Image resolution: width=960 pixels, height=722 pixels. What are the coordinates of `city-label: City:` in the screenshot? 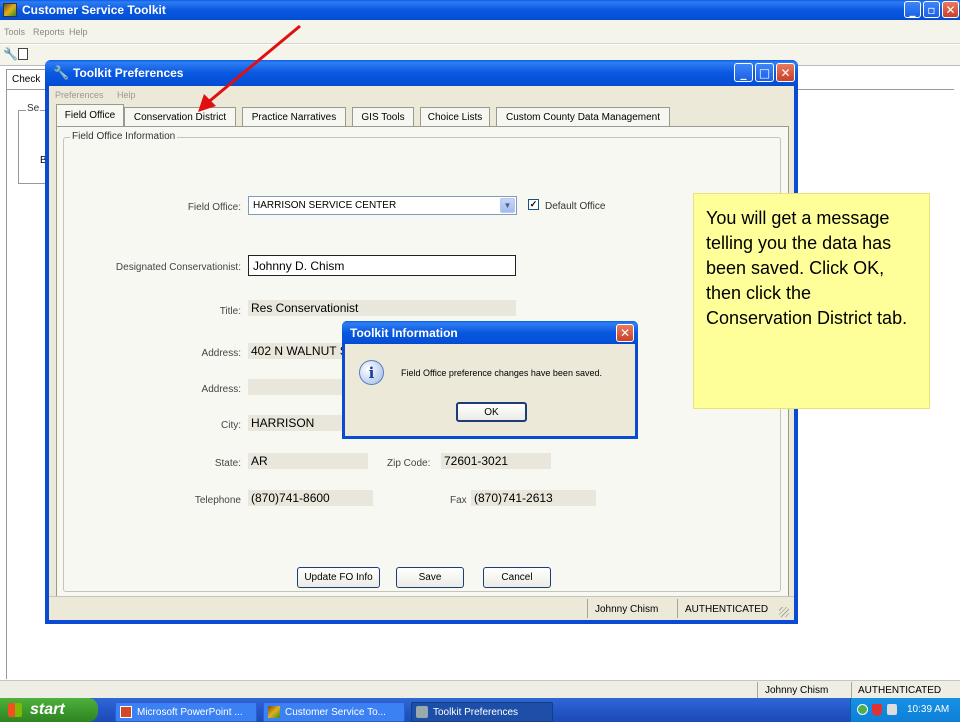 It's located at (231, 425).